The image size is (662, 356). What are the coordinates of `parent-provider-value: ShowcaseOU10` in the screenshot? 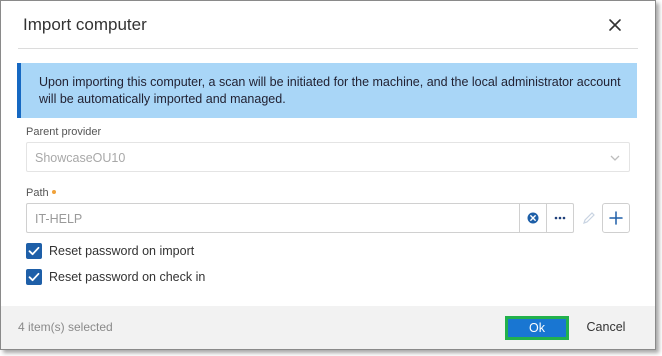 It's located at (80, 158).